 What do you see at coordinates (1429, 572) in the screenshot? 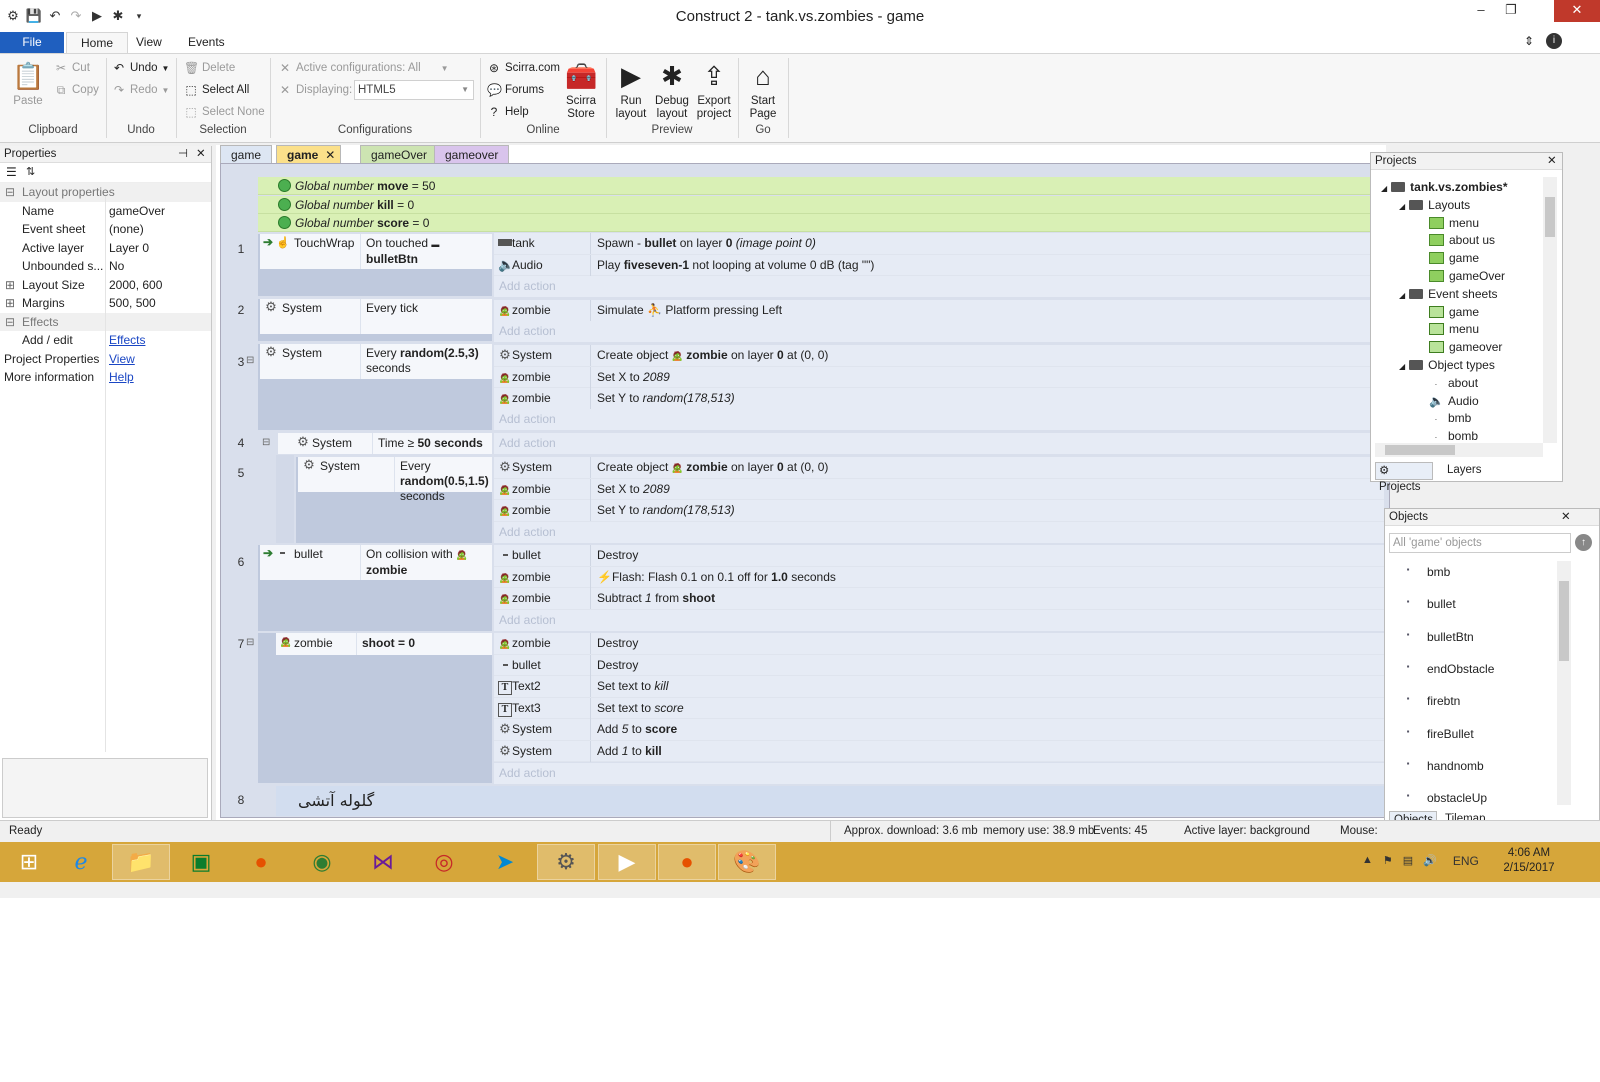
I see `object-list-item: ▪ bmb` at bounding box center [1429, 572].